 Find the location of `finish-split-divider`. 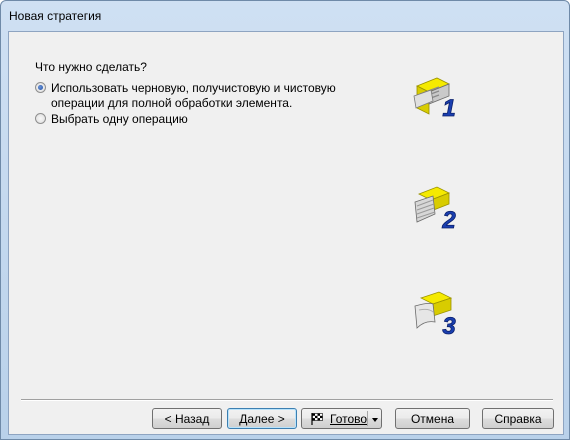

finish-split-divider is located at coordinates (367, 418).